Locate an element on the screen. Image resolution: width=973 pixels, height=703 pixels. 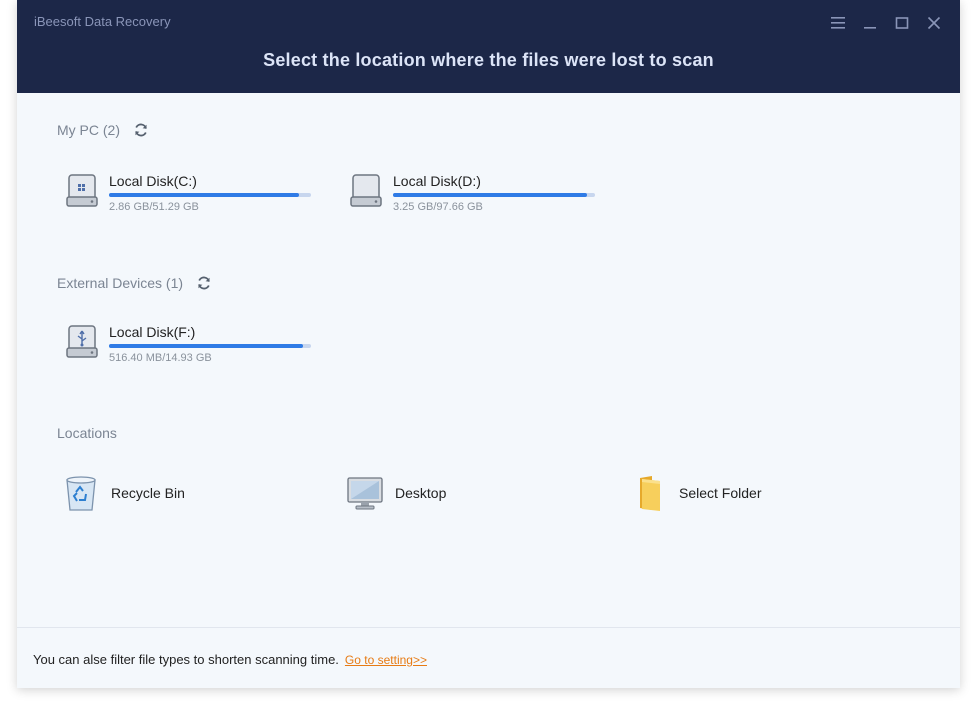
go-to-setting-link: Go to setting>> is located at coordinates (386, 660).